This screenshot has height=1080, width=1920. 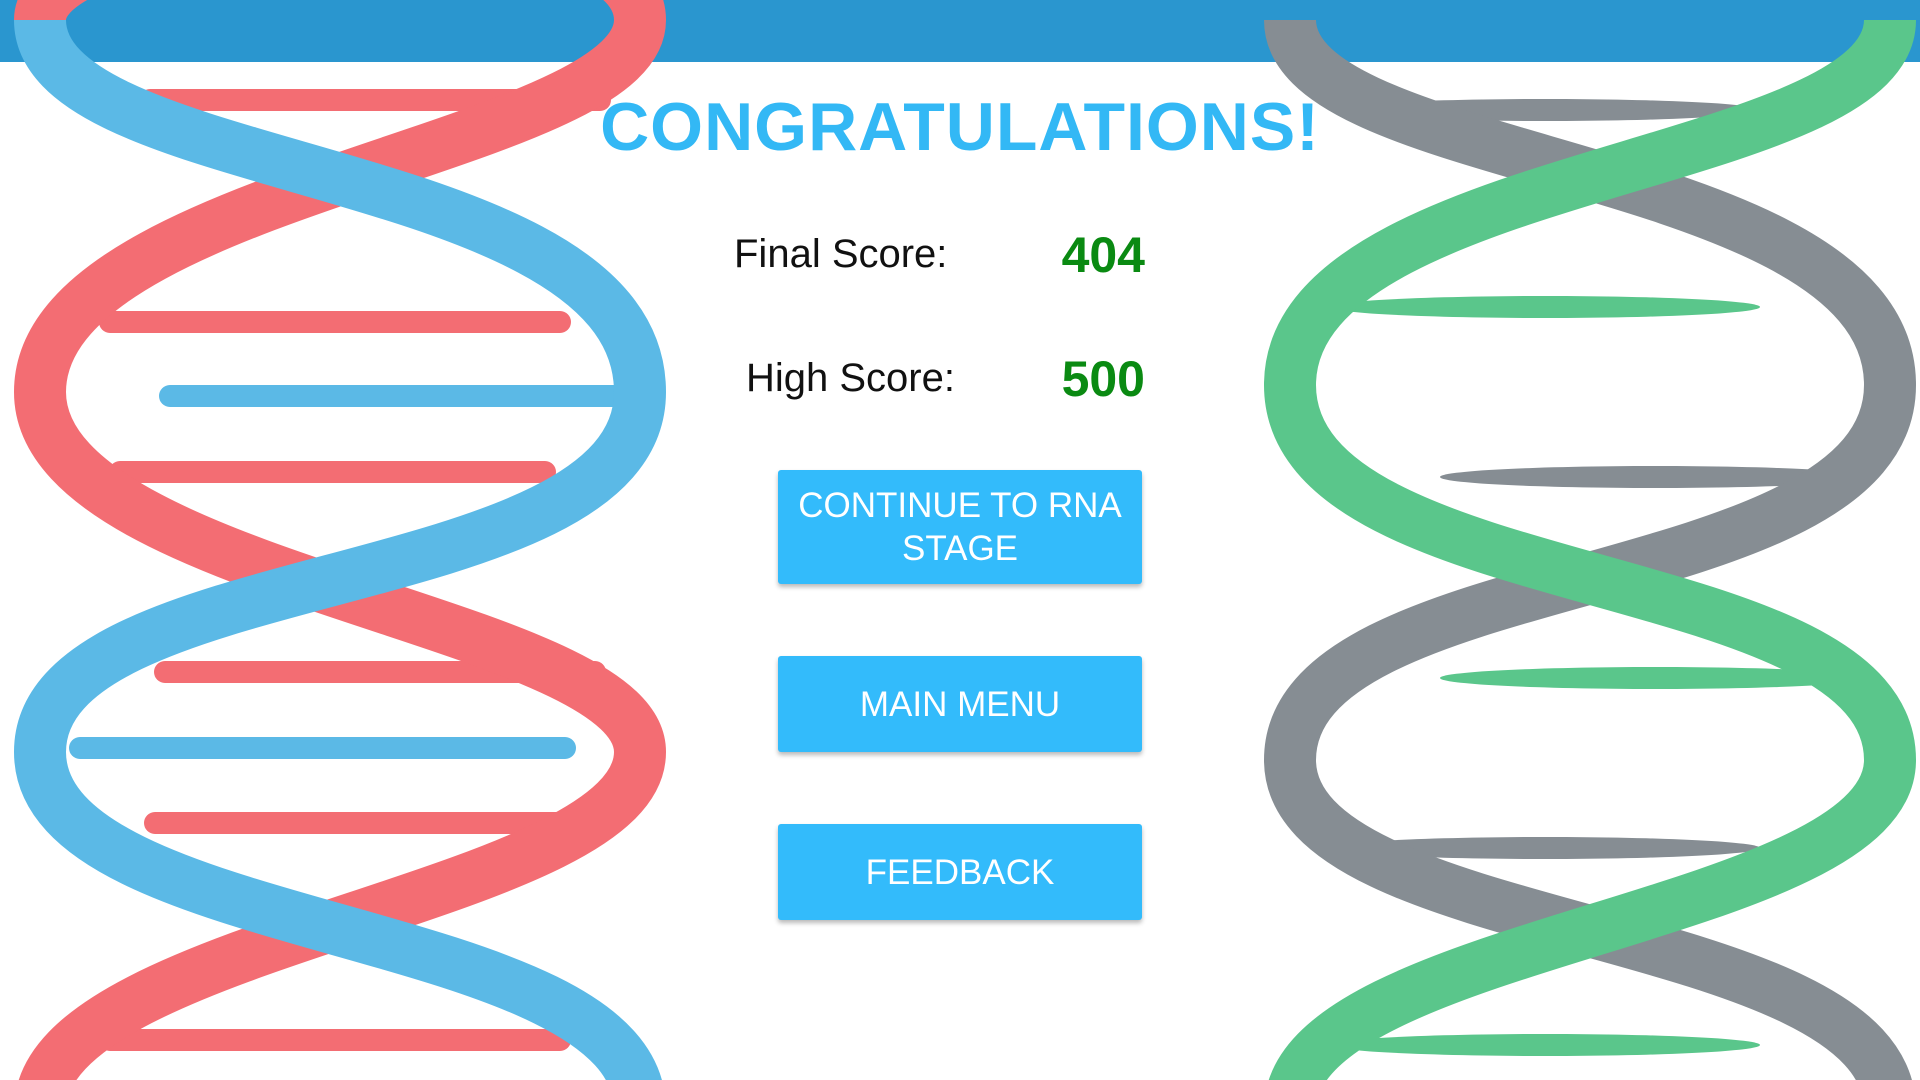 What do you see at coordinates (960, 527) in the screenshot?
I see `continue-to-rna-stage-button: CONTINUE TO RNA STAGE` at bounding box center [960, 527].